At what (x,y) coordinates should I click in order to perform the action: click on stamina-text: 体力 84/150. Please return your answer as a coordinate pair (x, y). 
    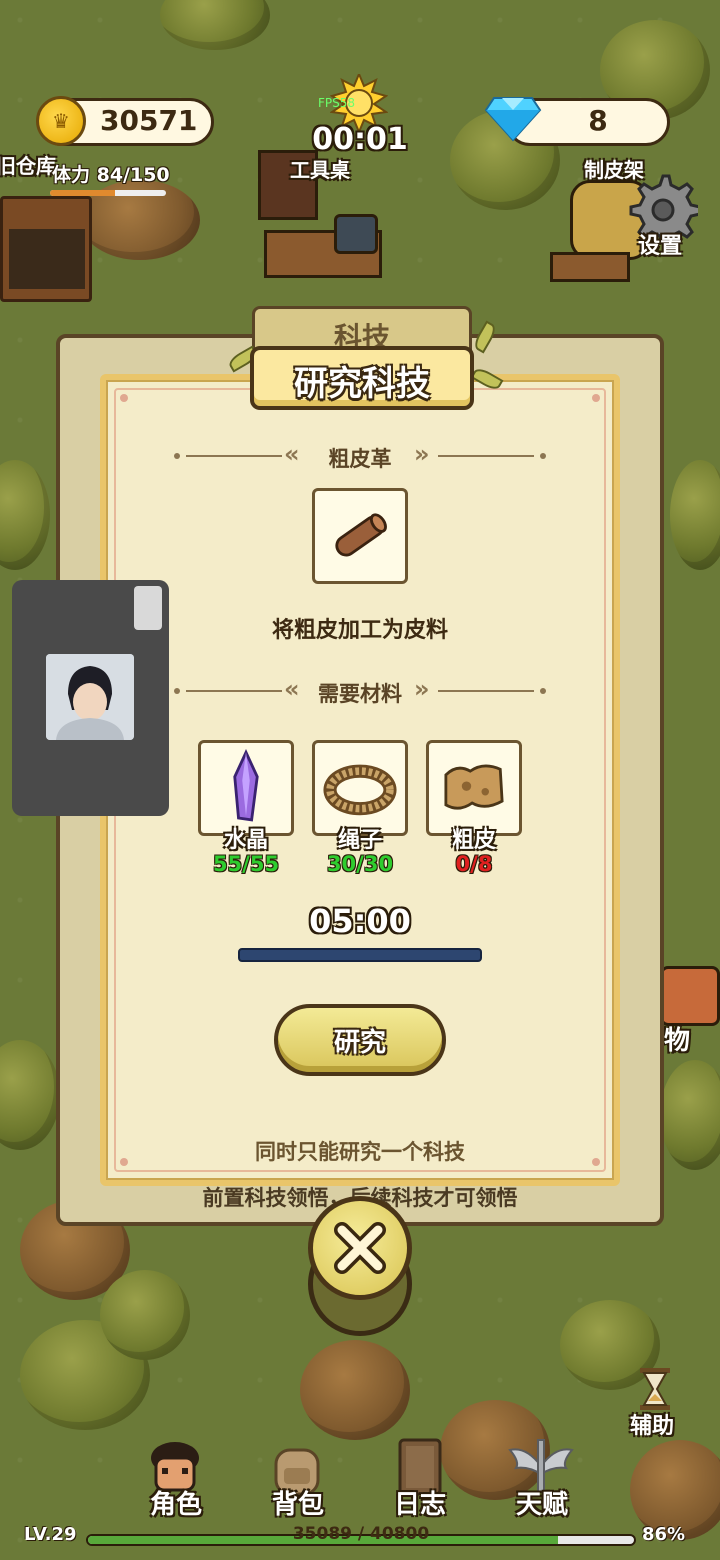
    Looking at the image, I should click on (111, 175).